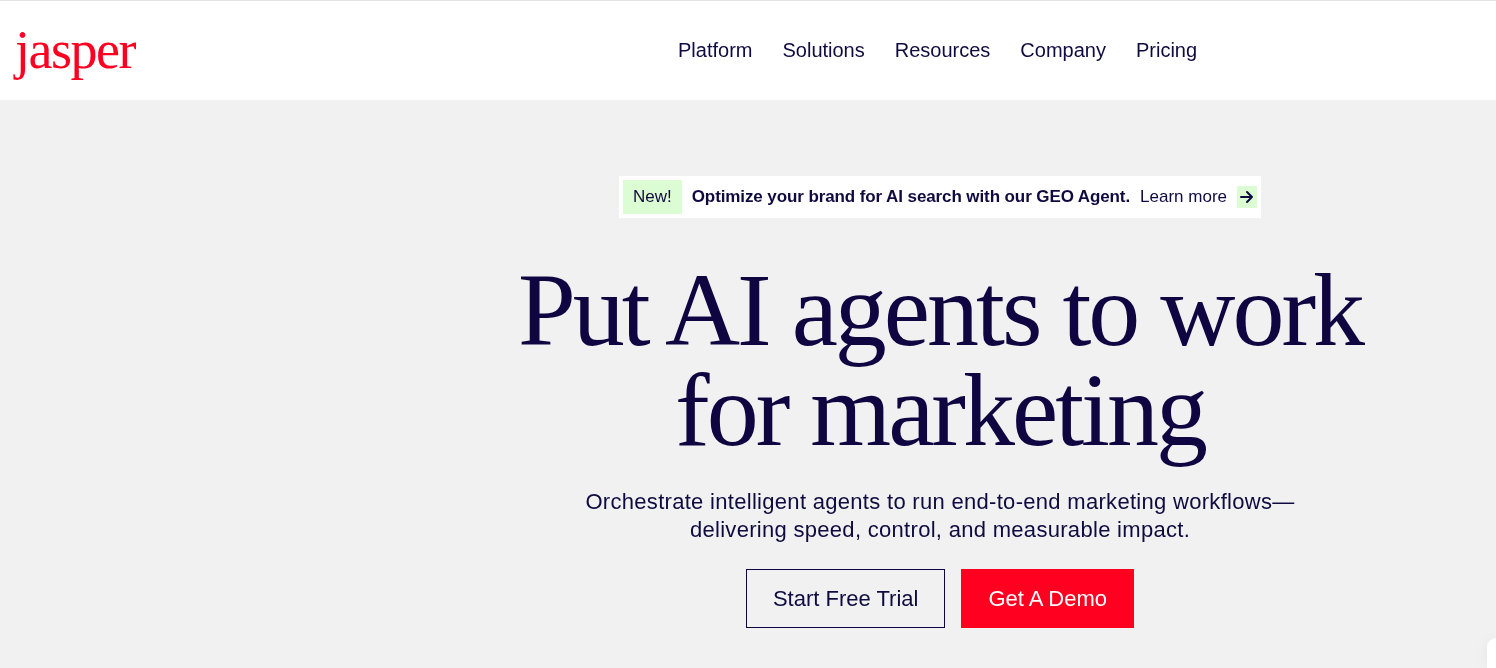 The height and width of the screenshot is (668, 1496). I want to click on arrow-right-icon, so click(1247, 197).